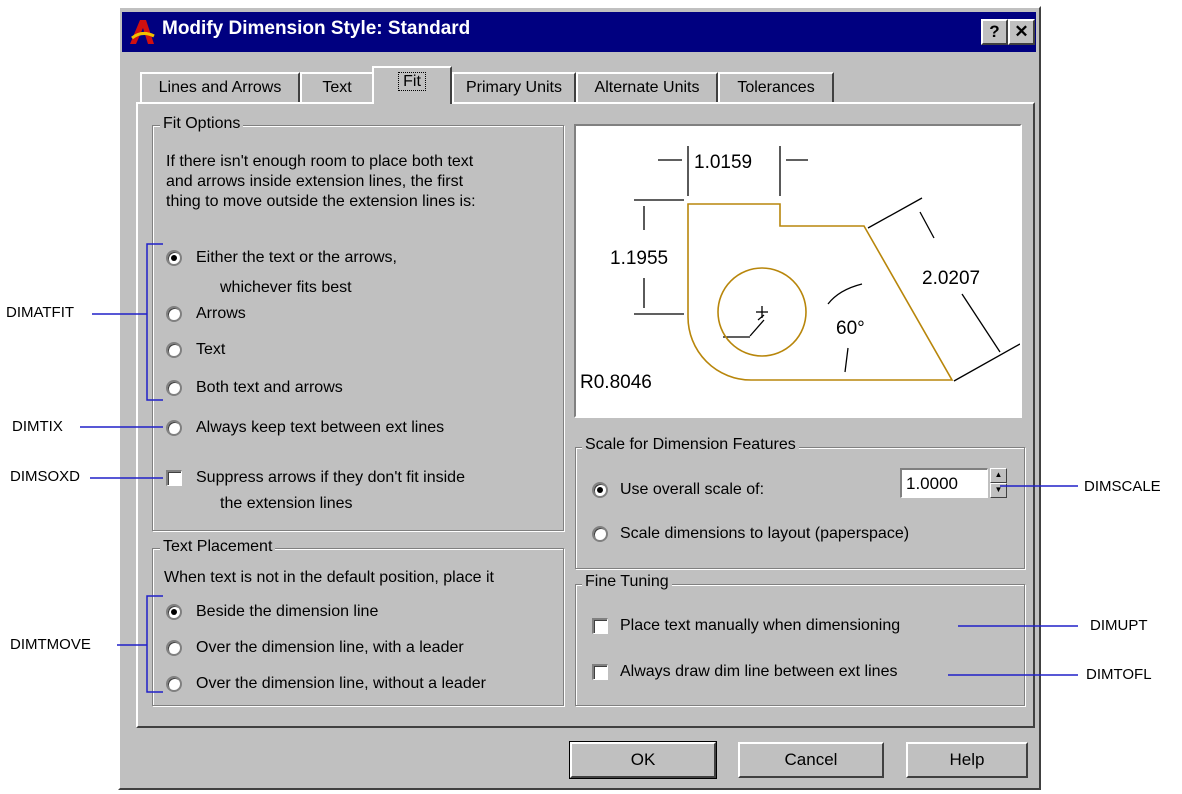 Image resolution: width=1182 pixels, height=794 pixels. What do you see at coordinates (37, 426) in the screenshot?
I see `annotation-dimtix: DIMTIX` at bounding box center [37, 426].